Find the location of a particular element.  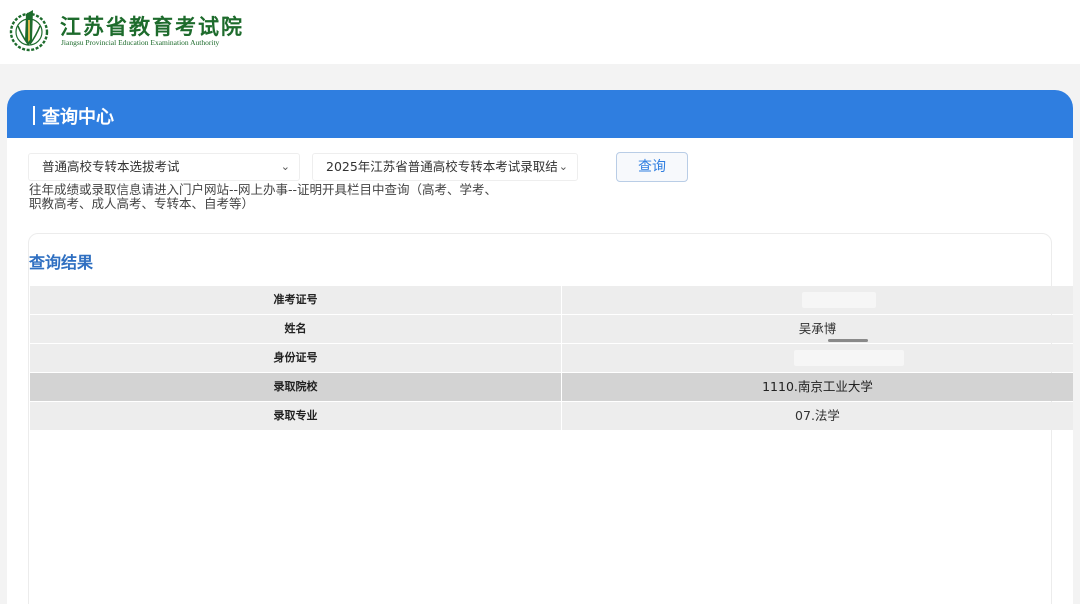

logo-title: 江苏省教育考试院 is located at coordinates (152, 26).